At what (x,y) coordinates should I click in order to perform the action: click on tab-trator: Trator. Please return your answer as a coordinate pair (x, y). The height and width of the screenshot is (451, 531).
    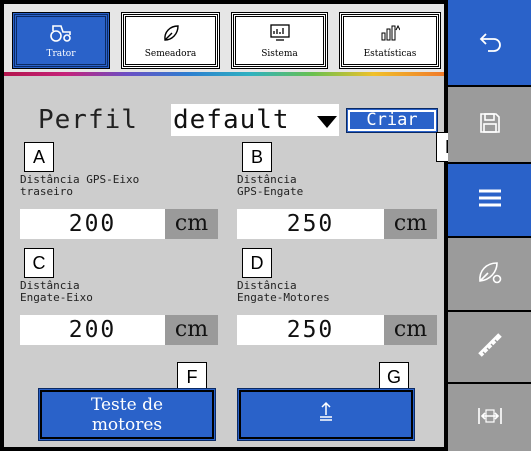
    Looking at the image, I should click on (61, 40).